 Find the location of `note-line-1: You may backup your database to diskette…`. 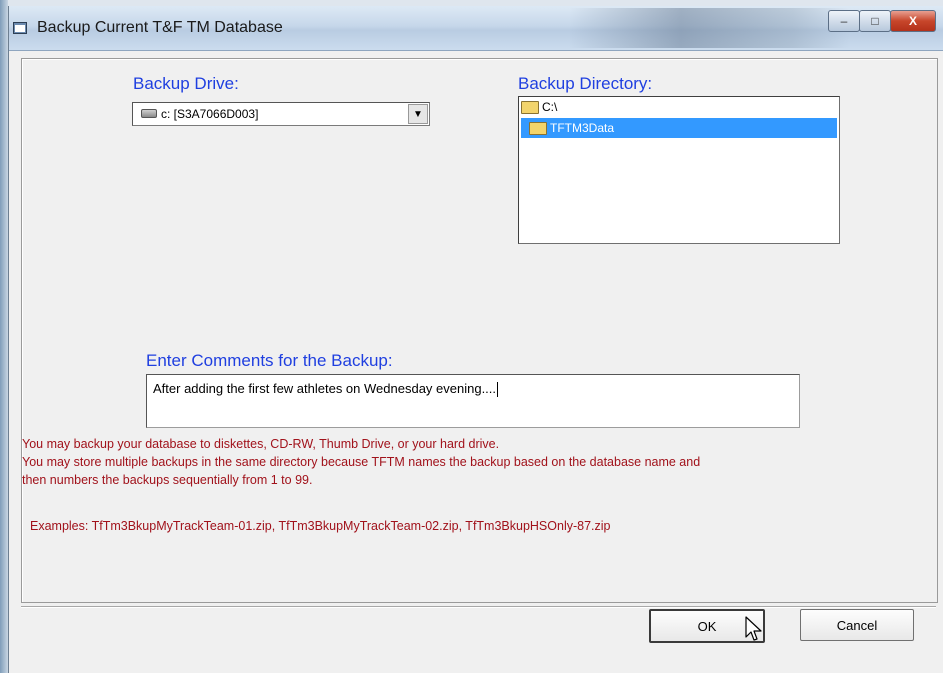

note-line-1: You may backup your database to diskette… is located at coordinates (261, 444).